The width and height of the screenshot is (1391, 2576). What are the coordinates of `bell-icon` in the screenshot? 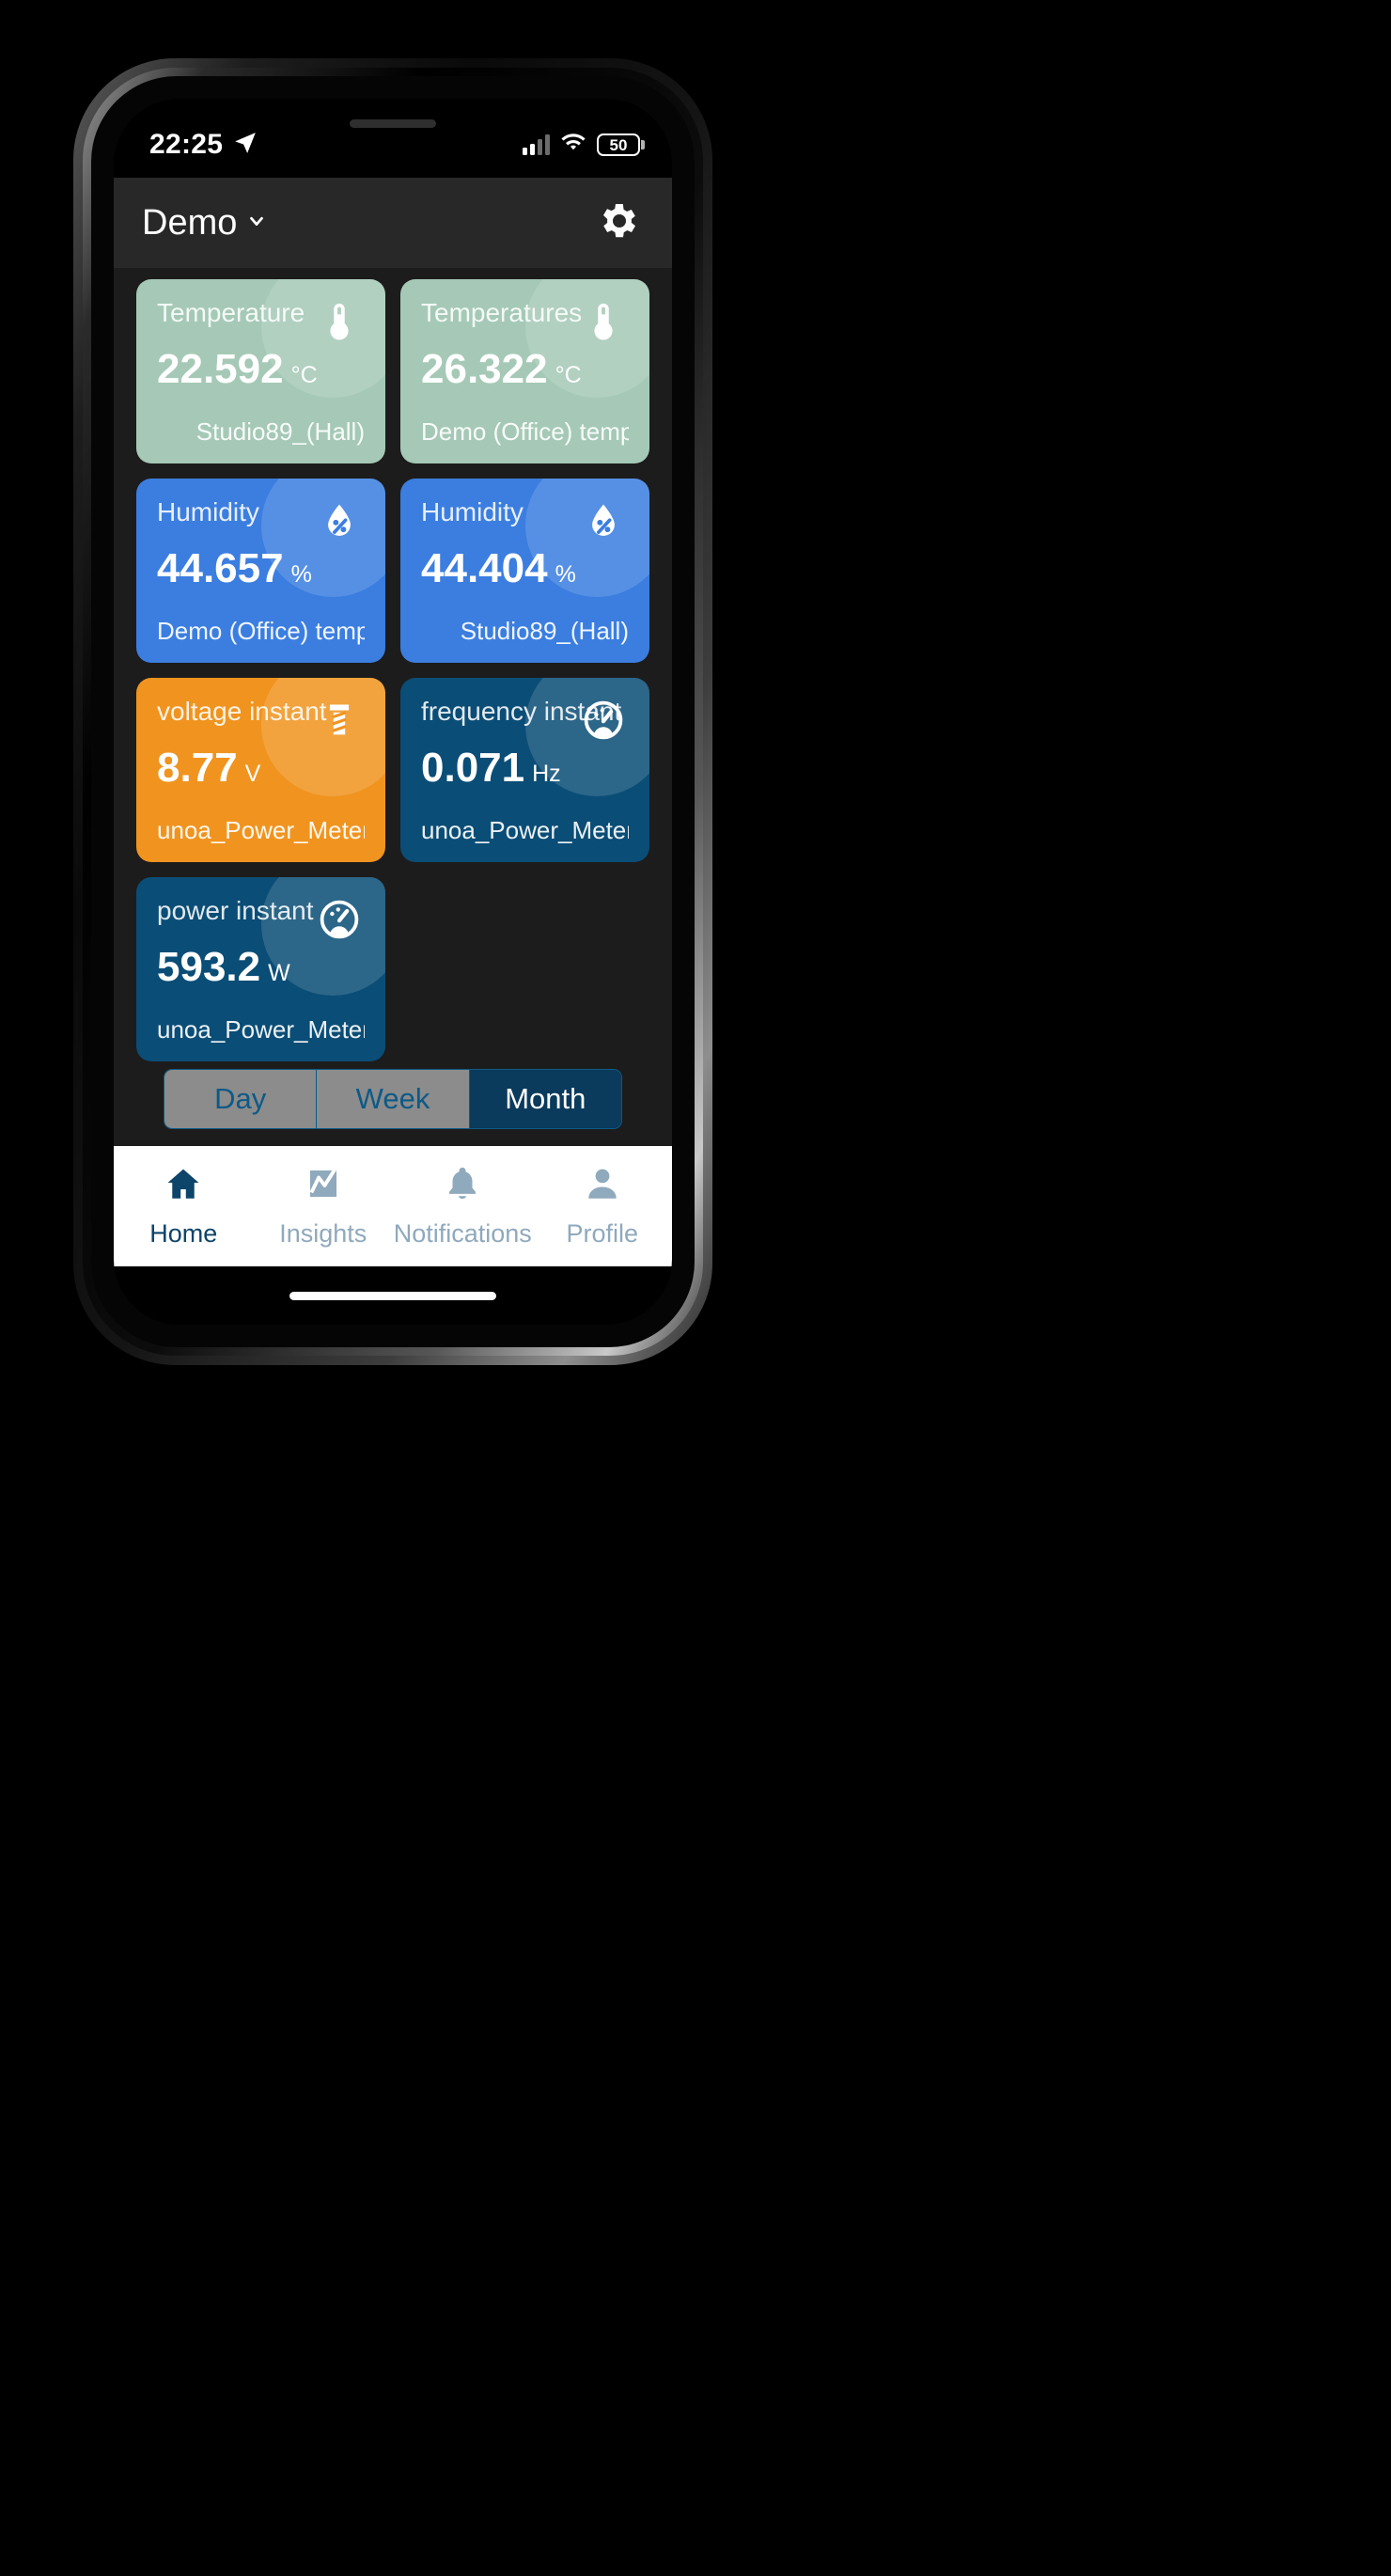 It's located at (463, 1186).